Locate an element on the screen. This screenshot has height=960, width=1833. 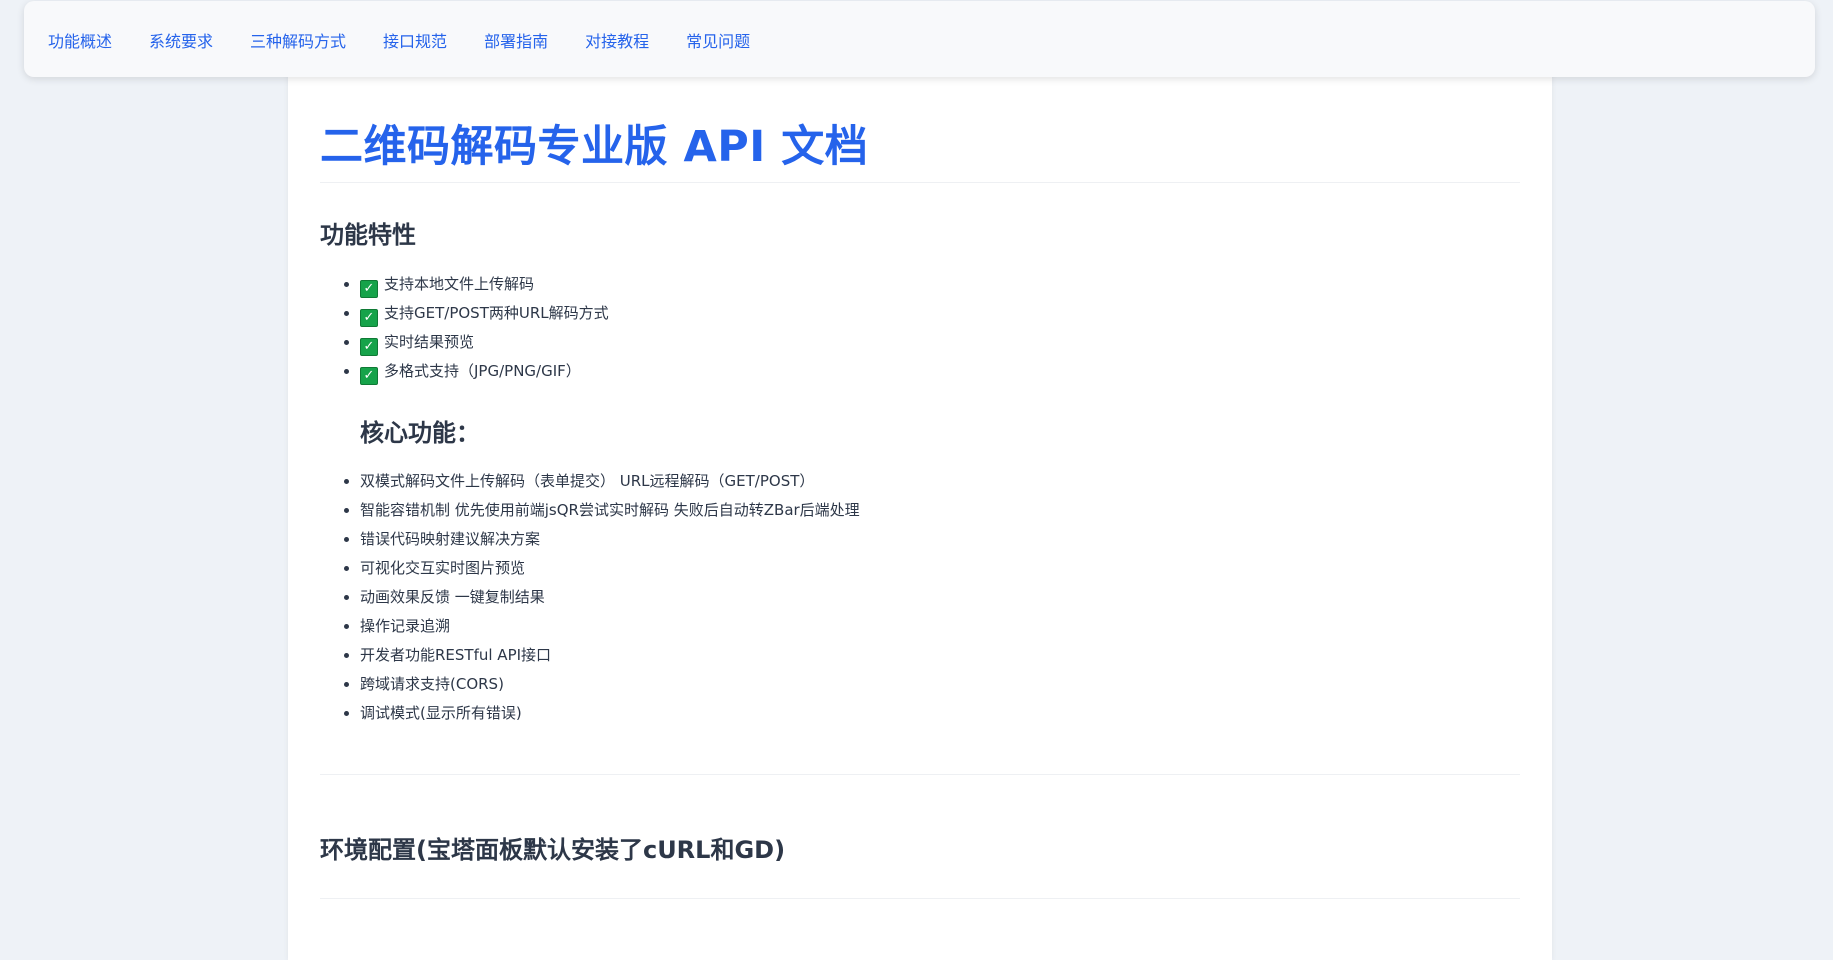
feature-item: ✓ 实时结果预览 is located at coordinates (484, 342).